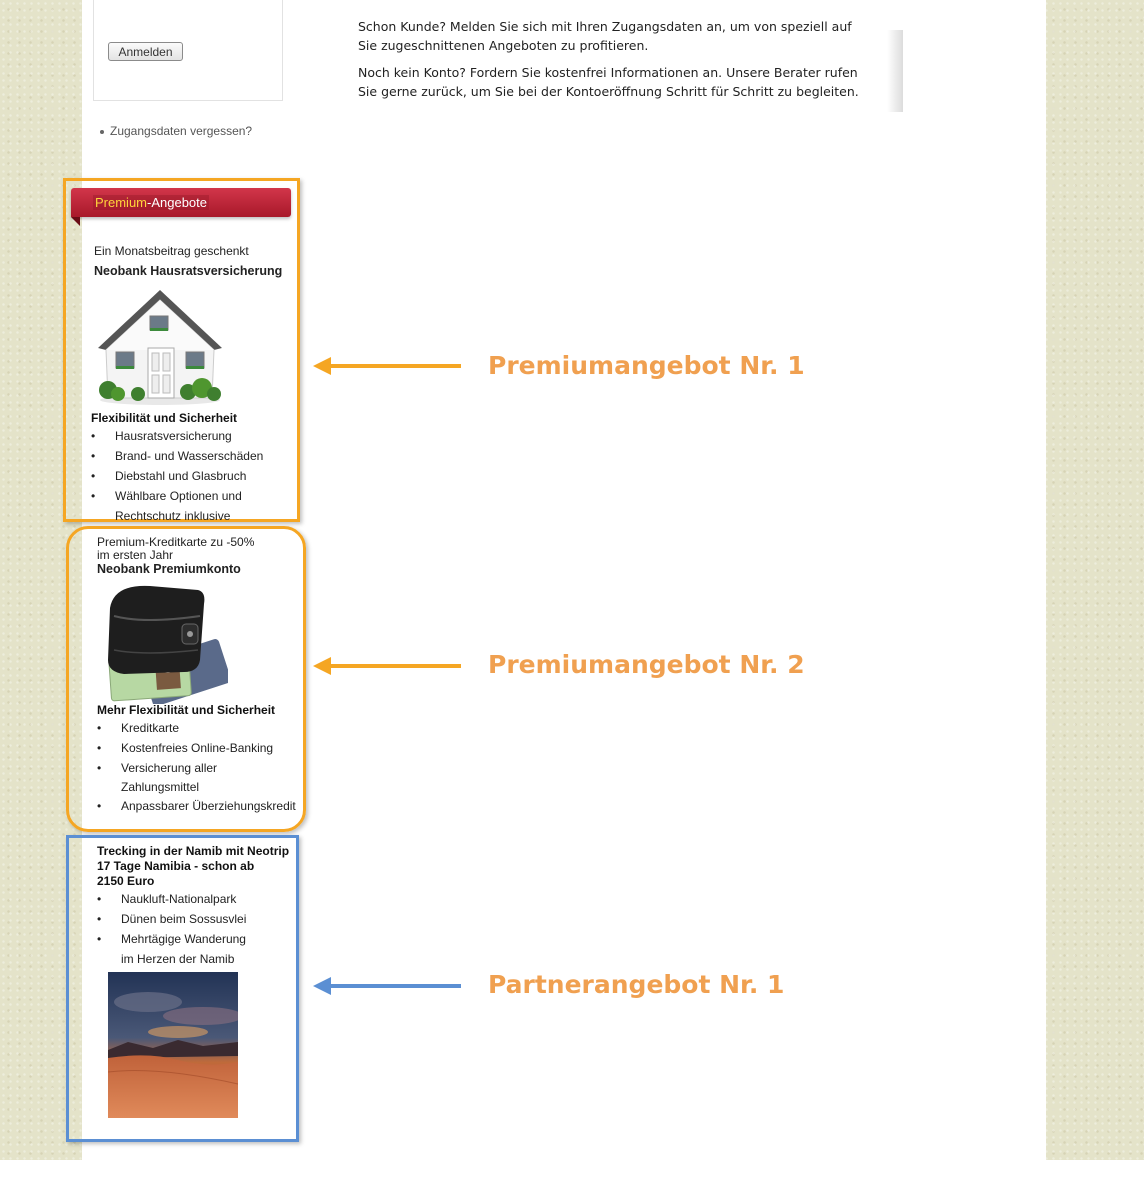 The image size is (1144, 1179). Describe the element at coordinates (164, 418) in the screenshot. I see `offer1-subtitle: Flexibilität und Sicherheit` at that location.